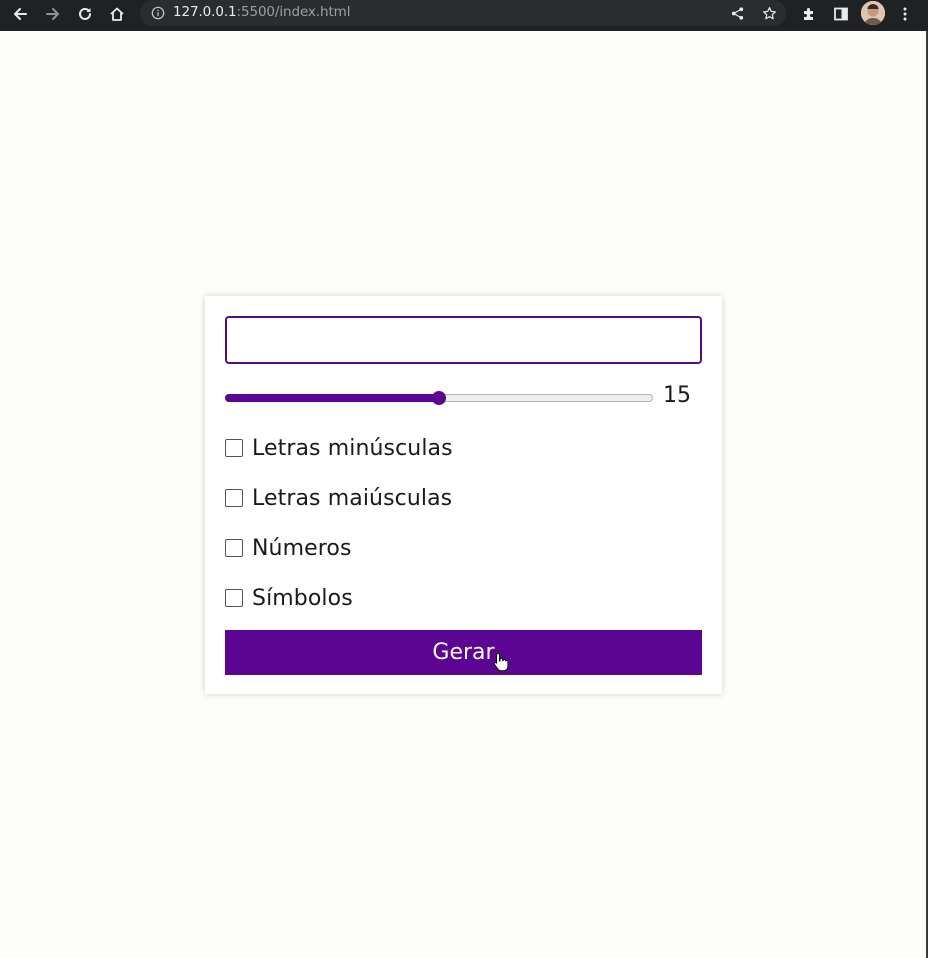 This screenshot has height=958, width=928. Describe the element at coordinates (809, 14) in the screenshot. I see `extensions-icon` at that location.